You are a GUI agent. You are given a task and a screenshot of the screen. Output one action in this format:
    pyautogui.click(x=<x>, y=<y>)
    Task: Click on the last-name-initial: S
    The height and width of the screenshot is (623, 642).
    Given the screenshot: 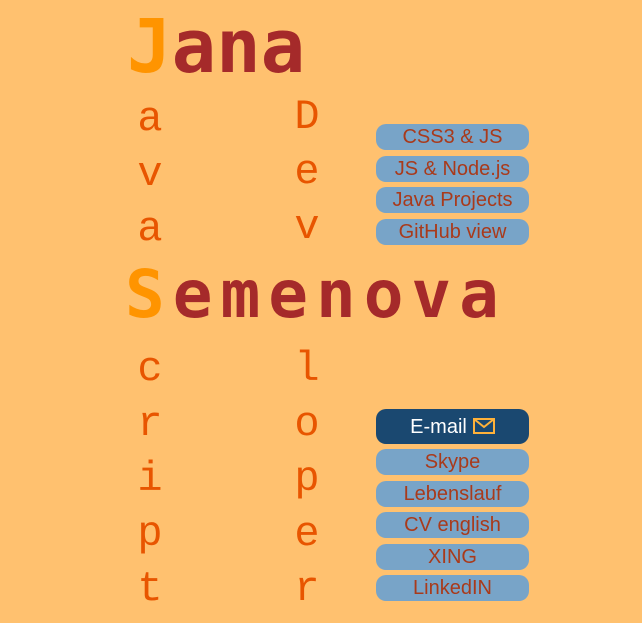 What is the action you would take?
    pyautogui.click(x=149, y=294)
    